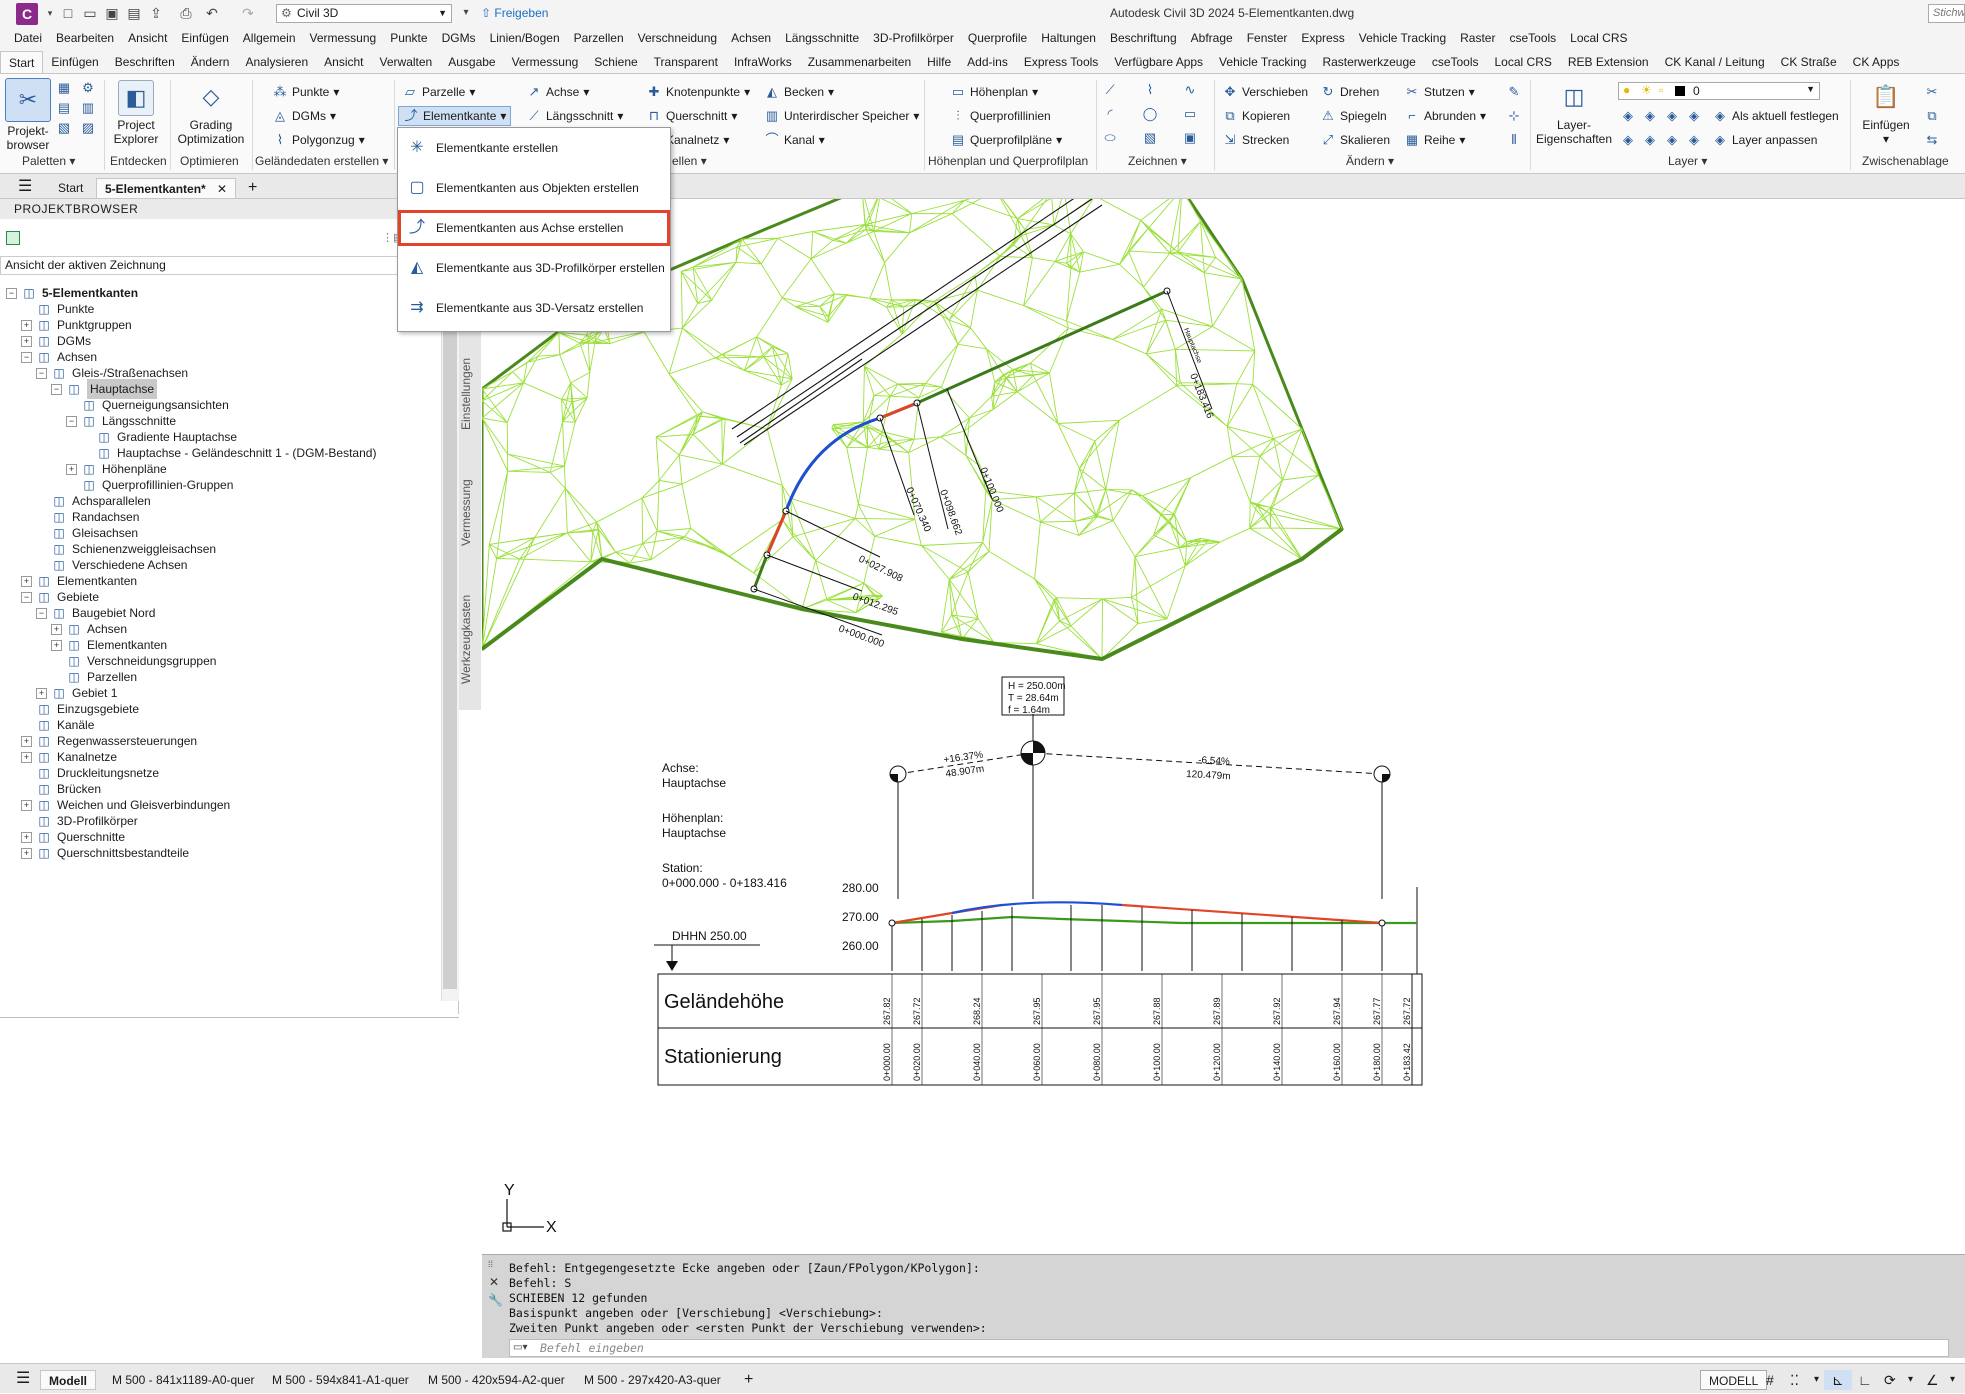  What do you see at coordinates (64, 108) in the screenshot?
I see `design-center-icon: ▤` at bounding box center [64, 108].